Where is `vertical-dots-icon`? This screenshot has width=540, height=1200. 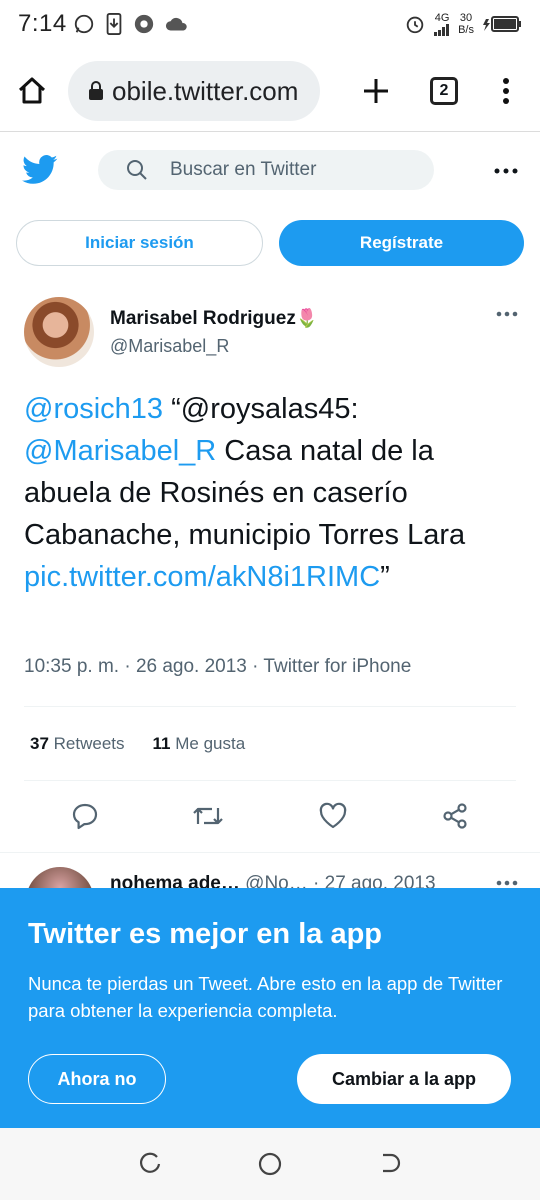
vertical-dots-icon is located at coordinates (506, 91).